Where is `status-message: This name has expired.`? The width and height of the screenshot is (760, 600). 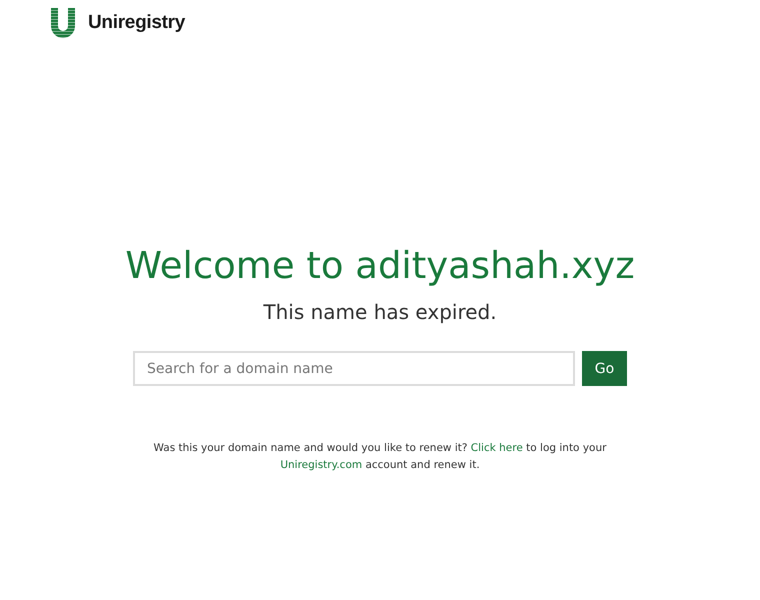
status-message: This name has expired. is located at coordinates (380, 312).